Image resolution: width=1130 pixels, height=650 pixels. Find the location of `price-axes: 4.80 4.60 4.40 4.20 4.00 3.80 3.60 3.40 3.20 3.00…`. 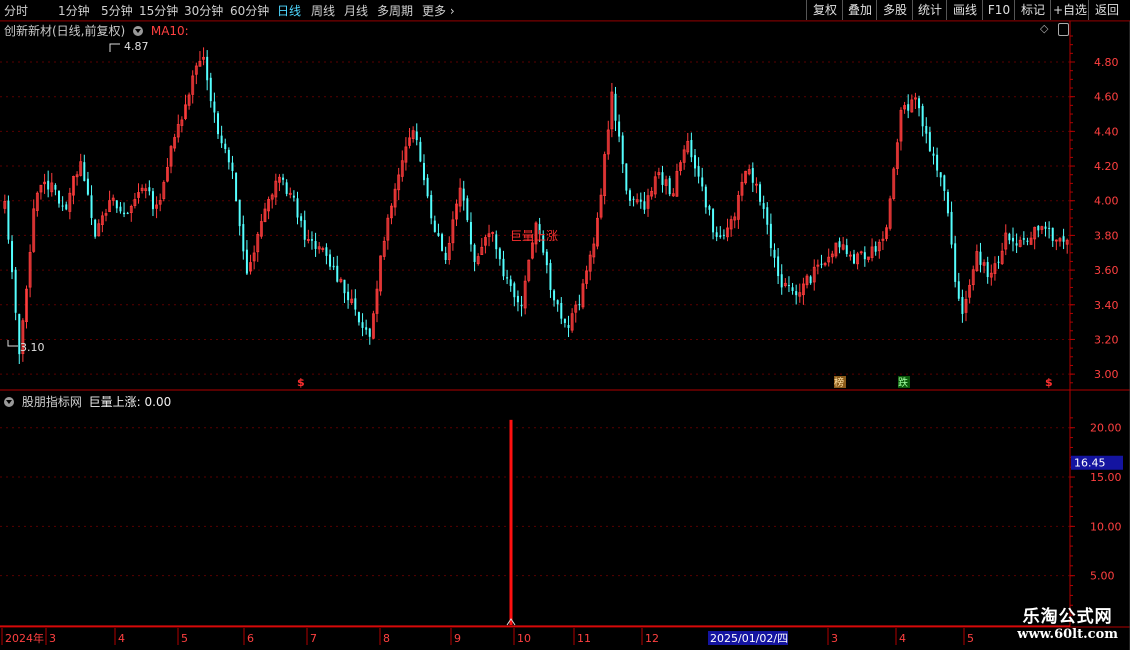

price-axes: 4.80 4.60 4.40 4.20 4.00 3.80 3.60 3.40 3.20 3.00… is located at coordinates (1099, 335).